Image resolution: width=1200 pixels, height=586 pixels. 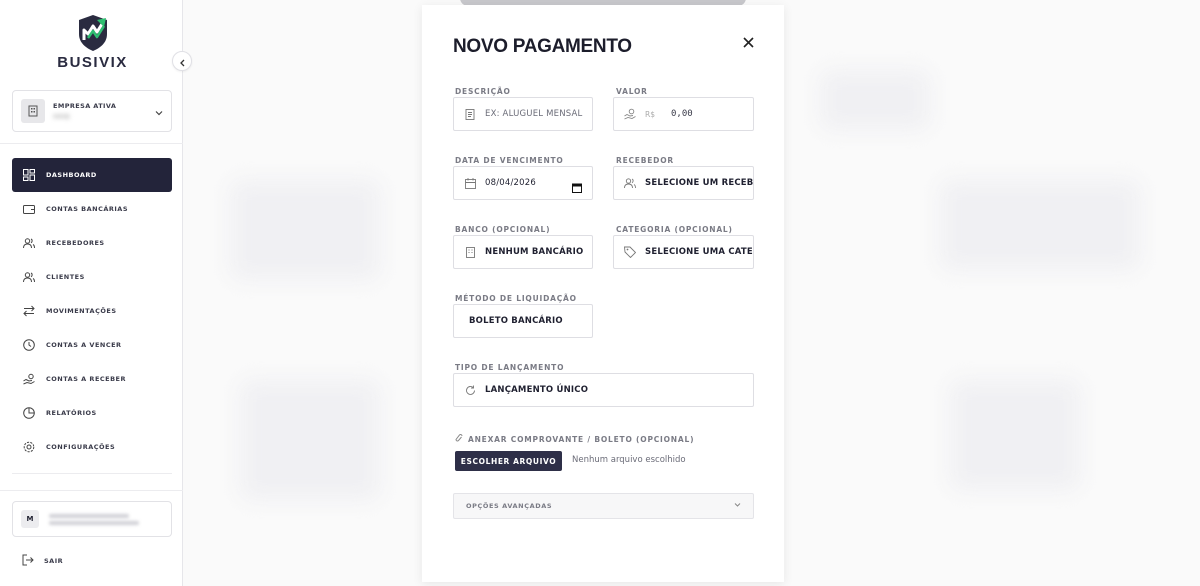 I want to click on collapse-sidebar-button, so click(x=182, y=61).